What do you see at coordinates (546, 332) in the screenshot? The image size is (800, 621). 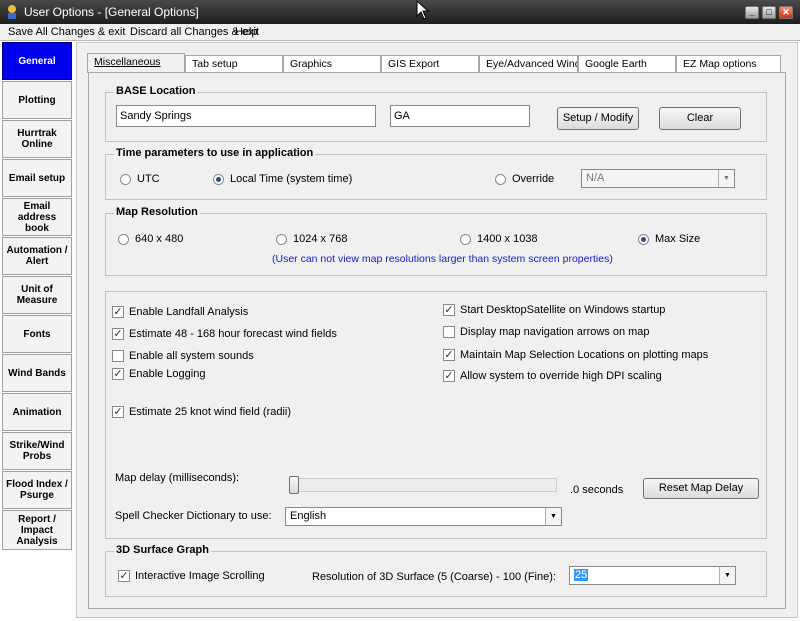 I see `check-nav-arrows: Display map navigation arrows on map` at bounding box center [546, 332].